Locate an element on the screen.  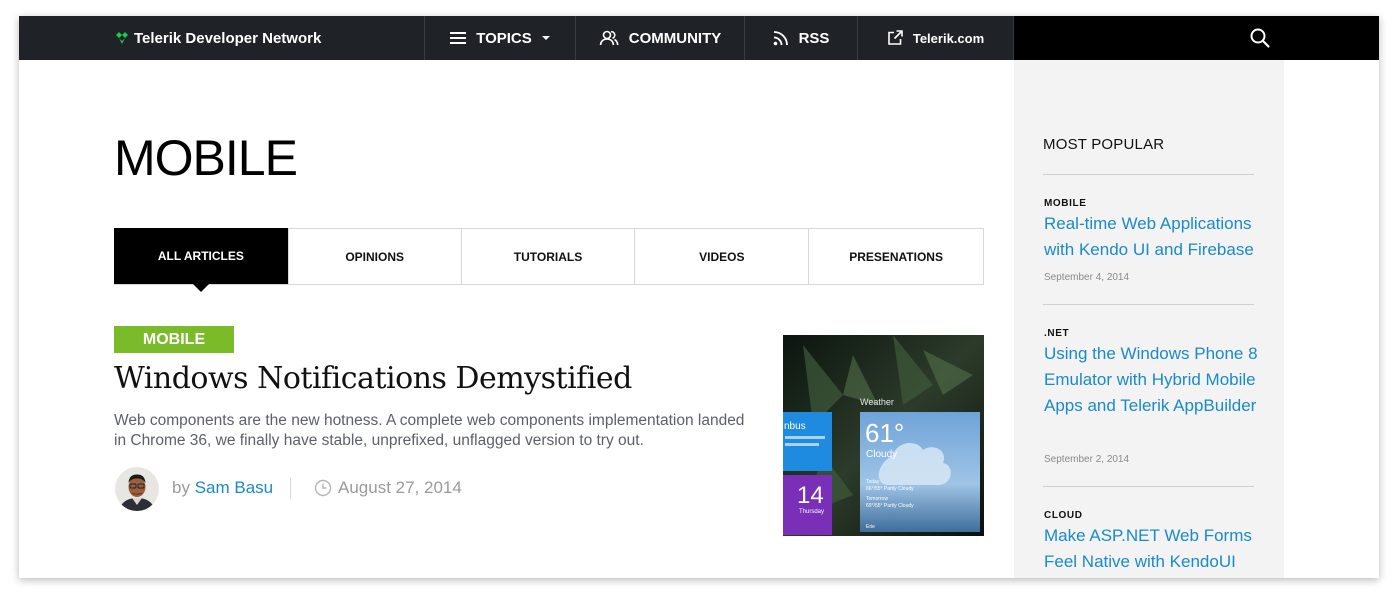
page-title: MOBILE is located at coordinates (206, 158).